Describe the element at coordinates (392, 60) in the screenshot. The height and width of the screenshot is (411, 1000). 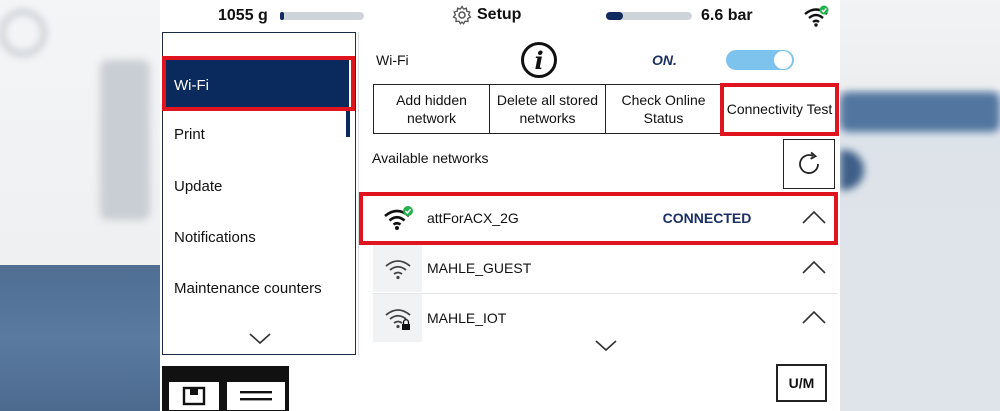
I see `wifi-label: Wi-Fi` at that location.